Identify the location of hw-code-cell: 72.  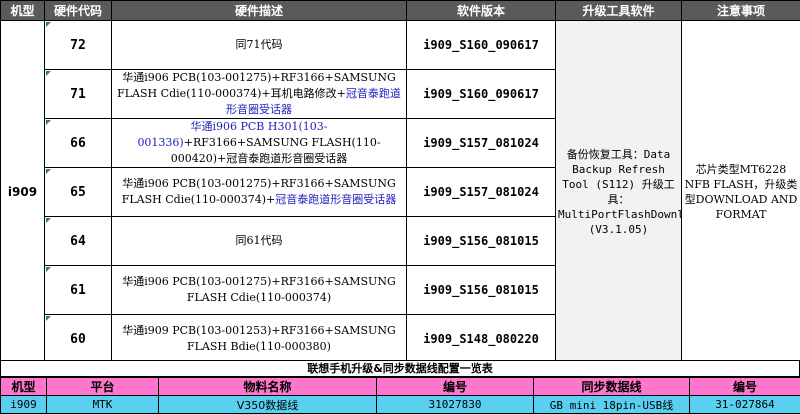
(78, 45).